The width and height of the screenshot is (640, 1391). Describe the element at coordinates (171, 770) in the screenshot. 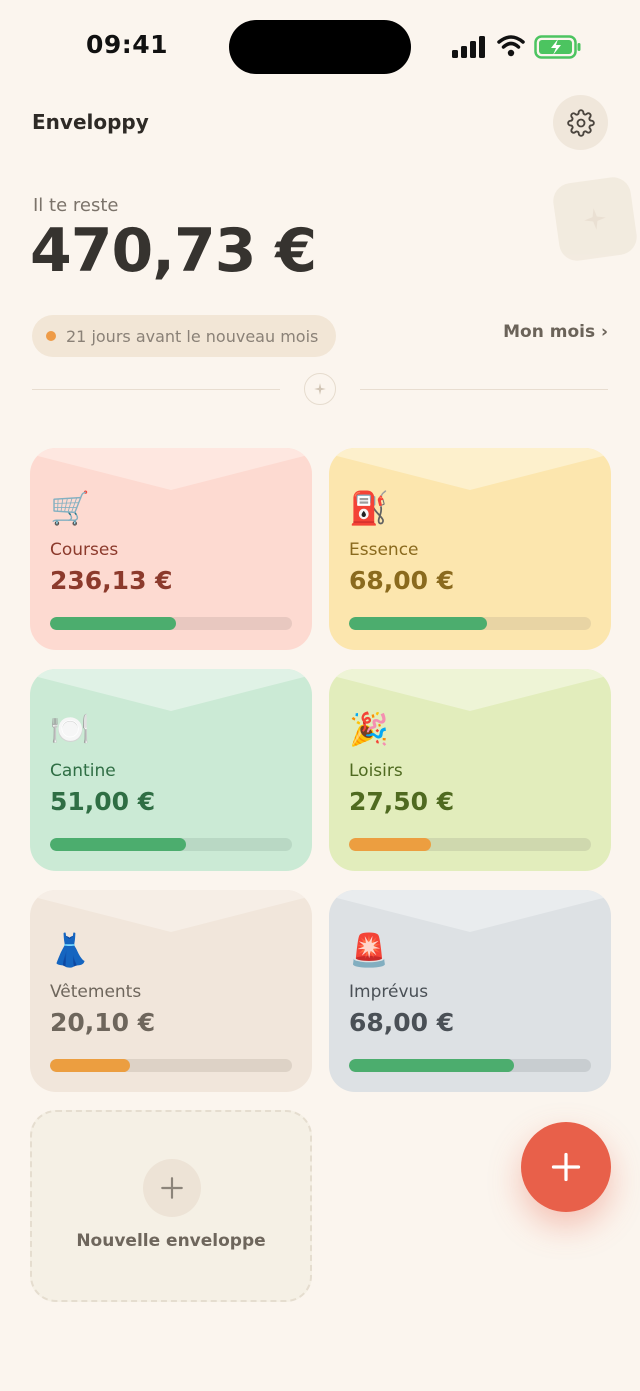

I see `envelope-card: 🍽️ Cantine 51,00 €` at that location.